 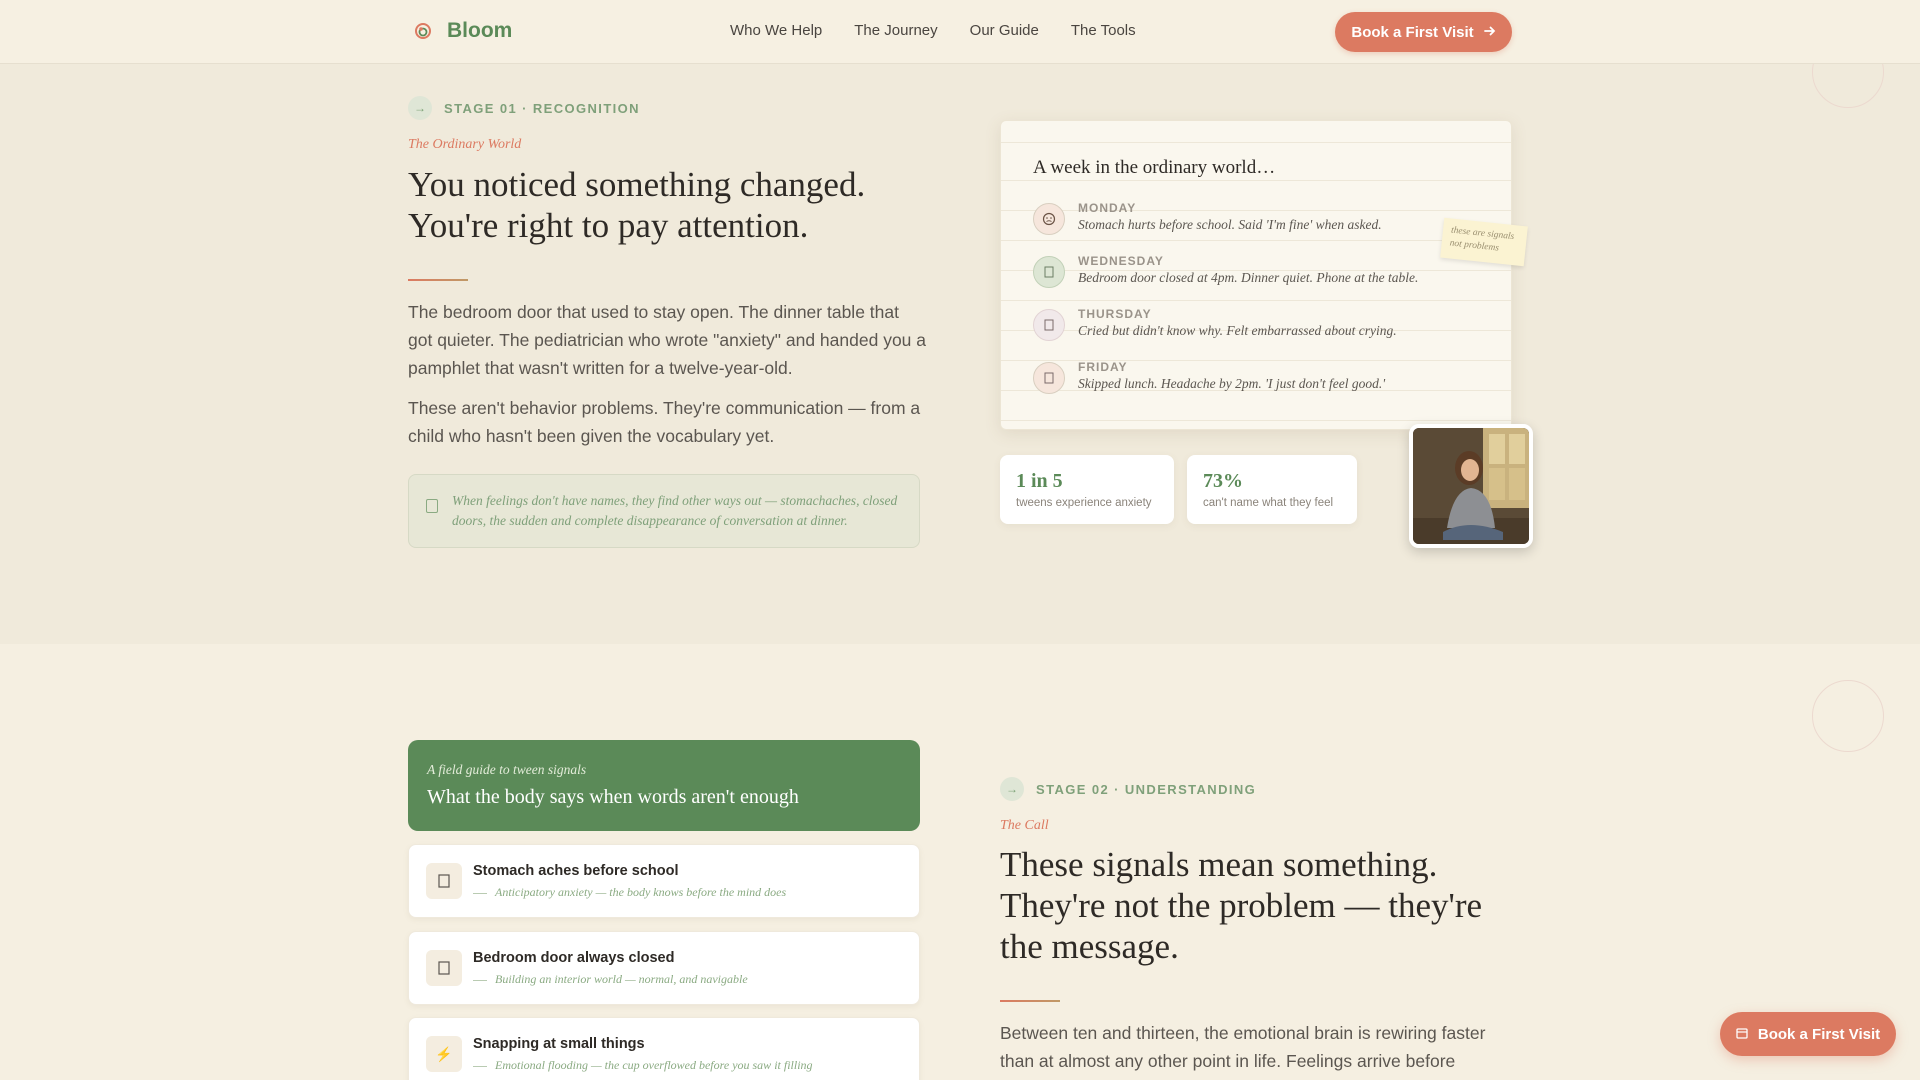 I want to click on stat-value: 1 in 5, so click(x=1039, y=481).